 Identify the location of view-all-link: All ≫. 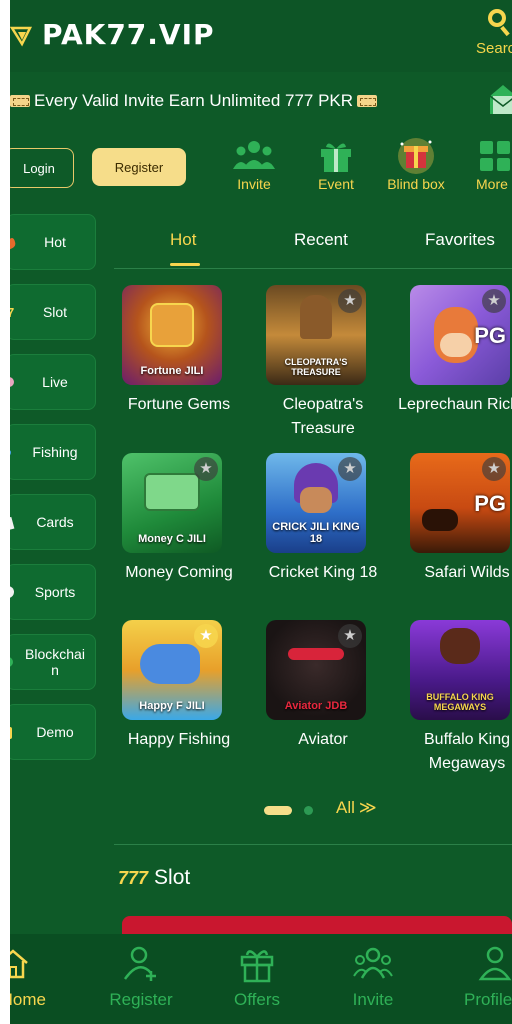
(356, 808).